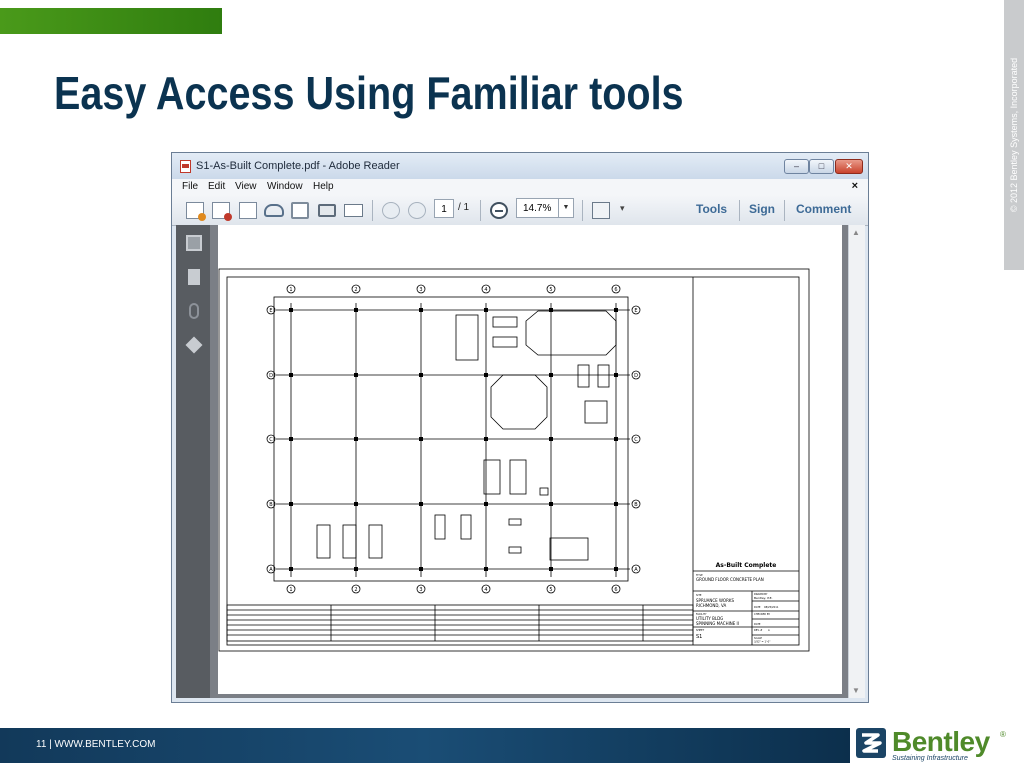  I want to click on zoom-select: 14.7% ▼, so click(545, 208).